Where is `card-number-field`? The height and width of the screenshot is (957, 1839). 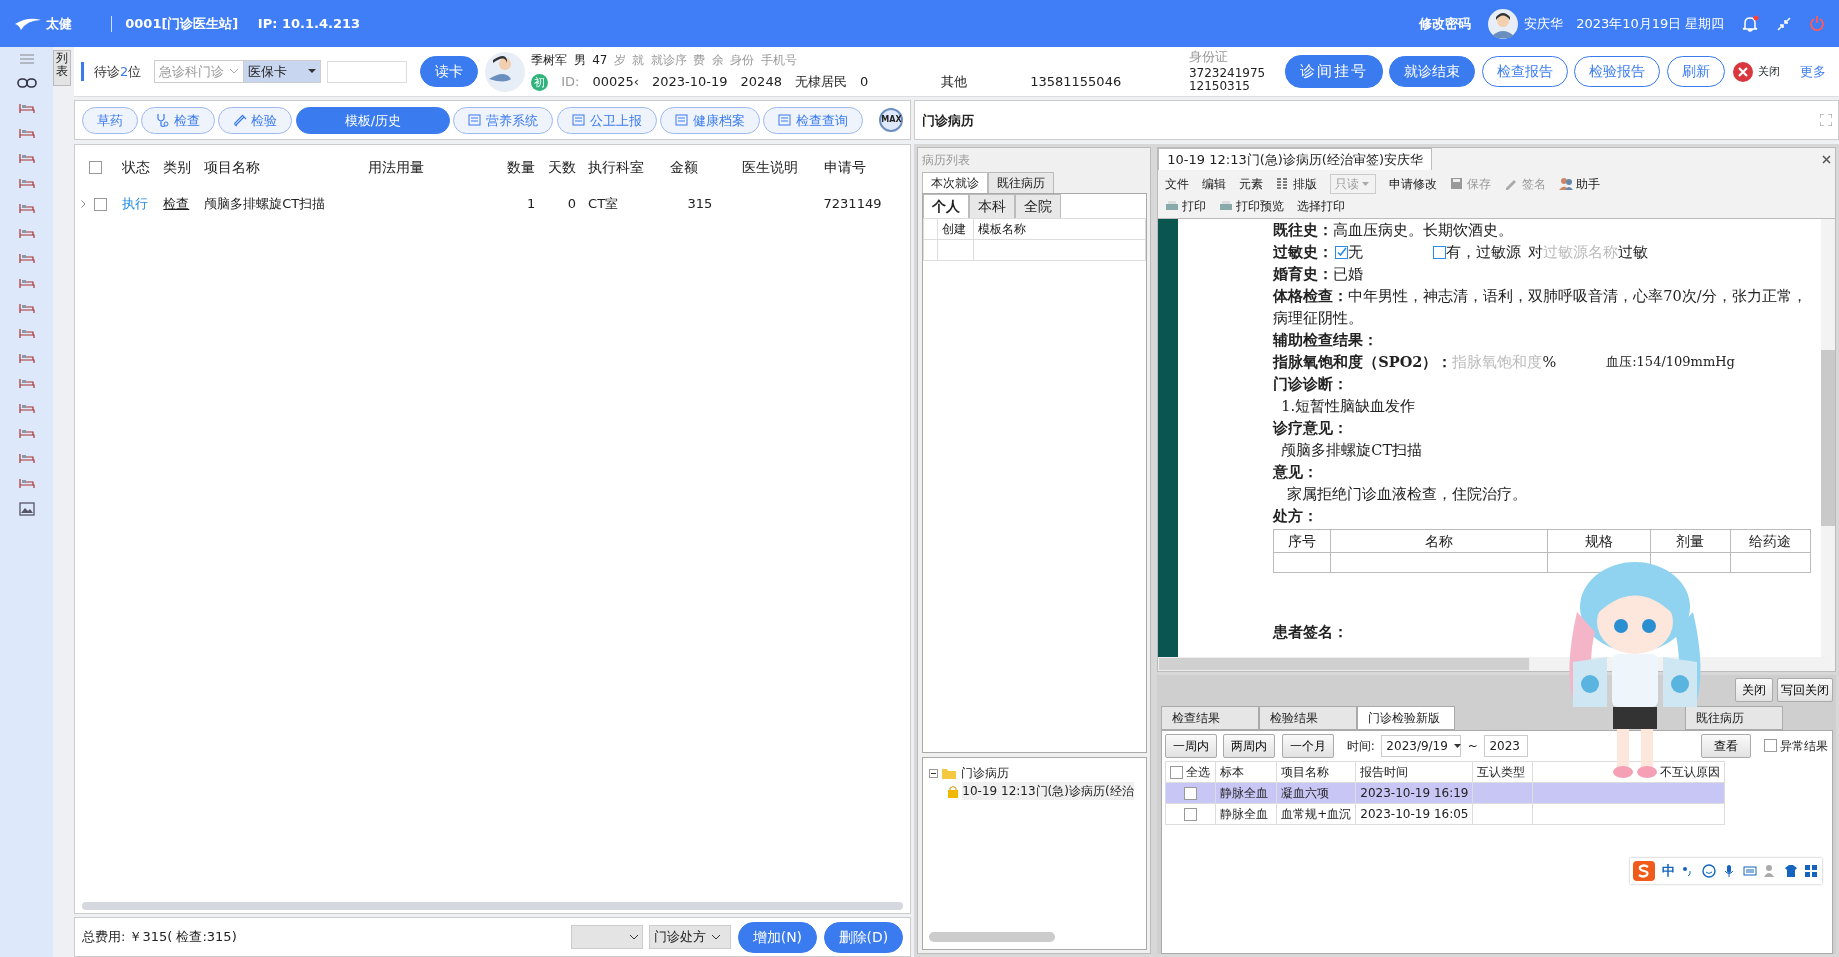 card-number-field is located at coordinates (367, 71).